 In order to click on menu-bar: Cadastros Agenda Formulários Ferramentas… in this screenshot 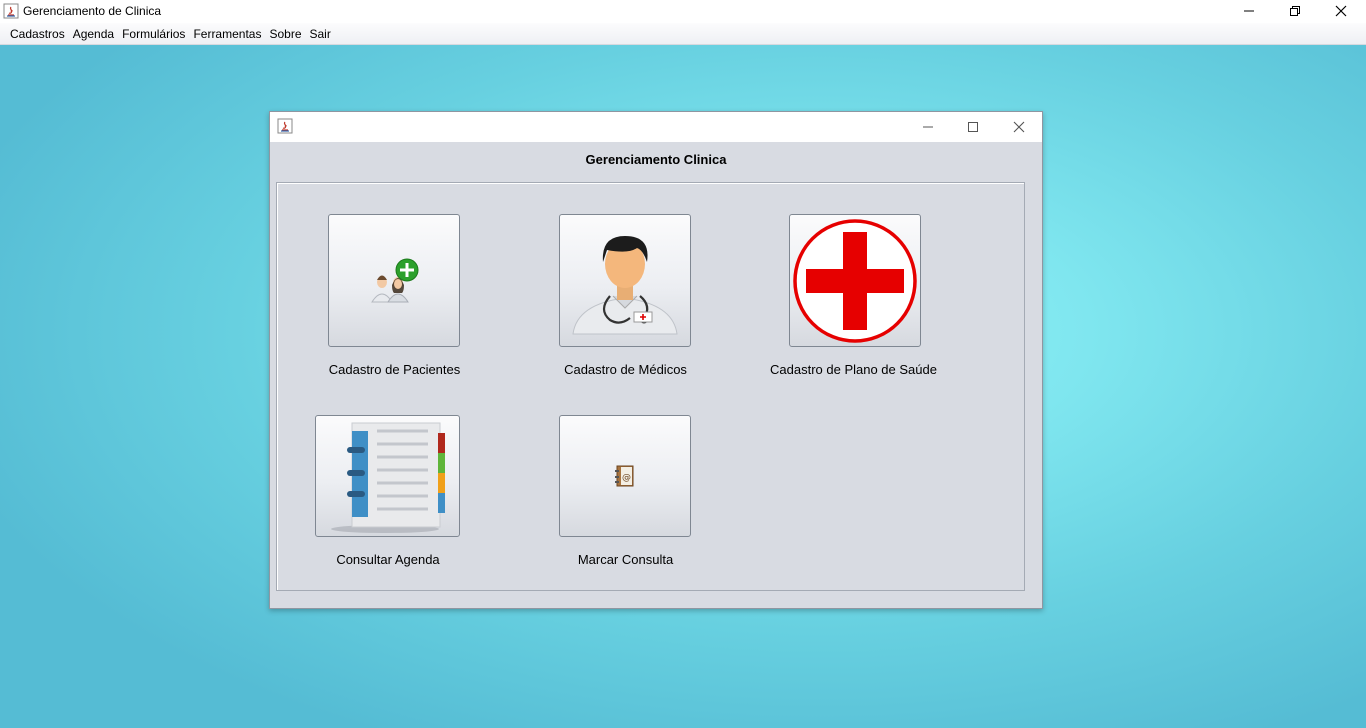, I will do `click(683, 34)`.